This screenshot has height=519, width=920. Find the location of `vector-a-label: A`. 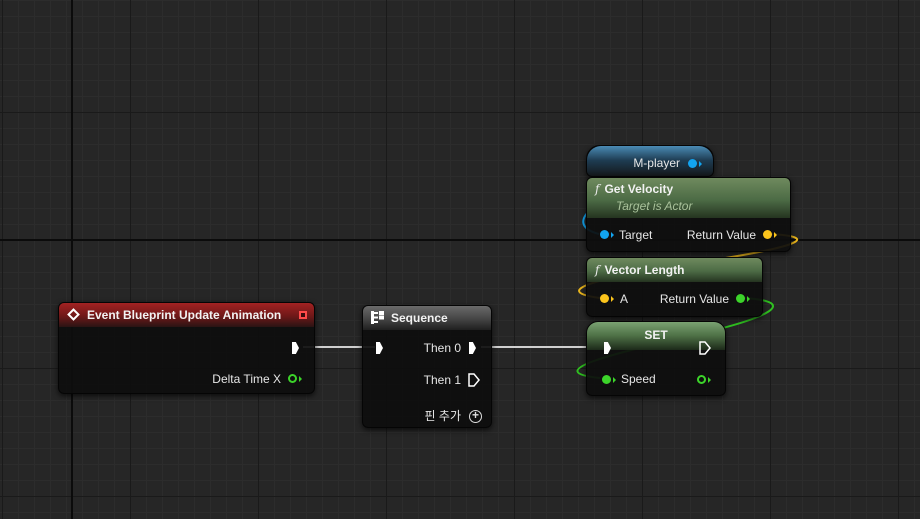

vector-a-label: A is located at coordinates (624, 299).